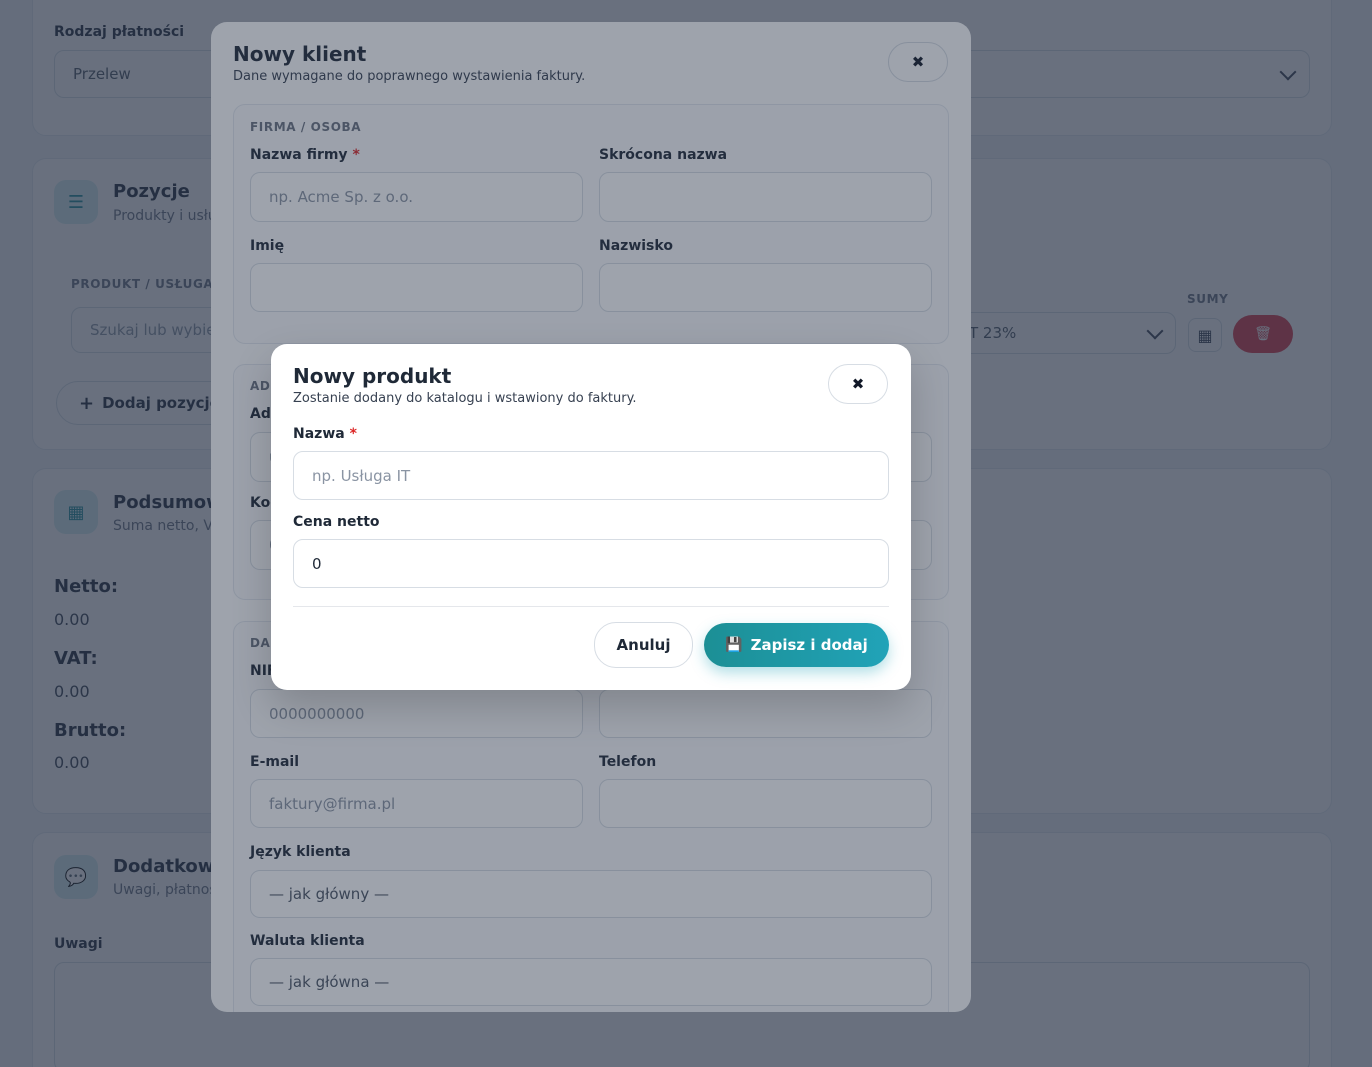  I want to click on product-name-placeholder: np. Usługa IT, so click(361, 475).